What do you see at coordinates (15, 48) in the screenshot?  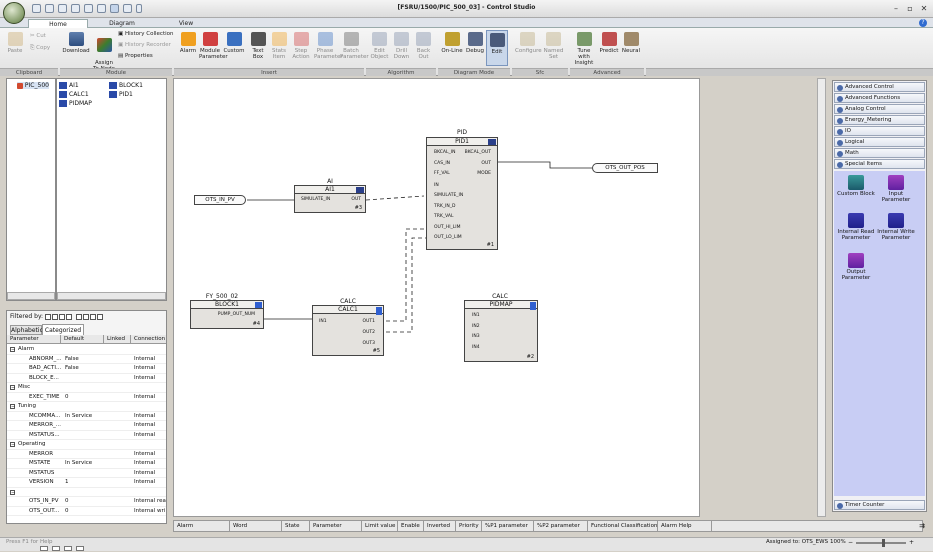 I see `paste-button: Paste` at bounding box center [15, 48].